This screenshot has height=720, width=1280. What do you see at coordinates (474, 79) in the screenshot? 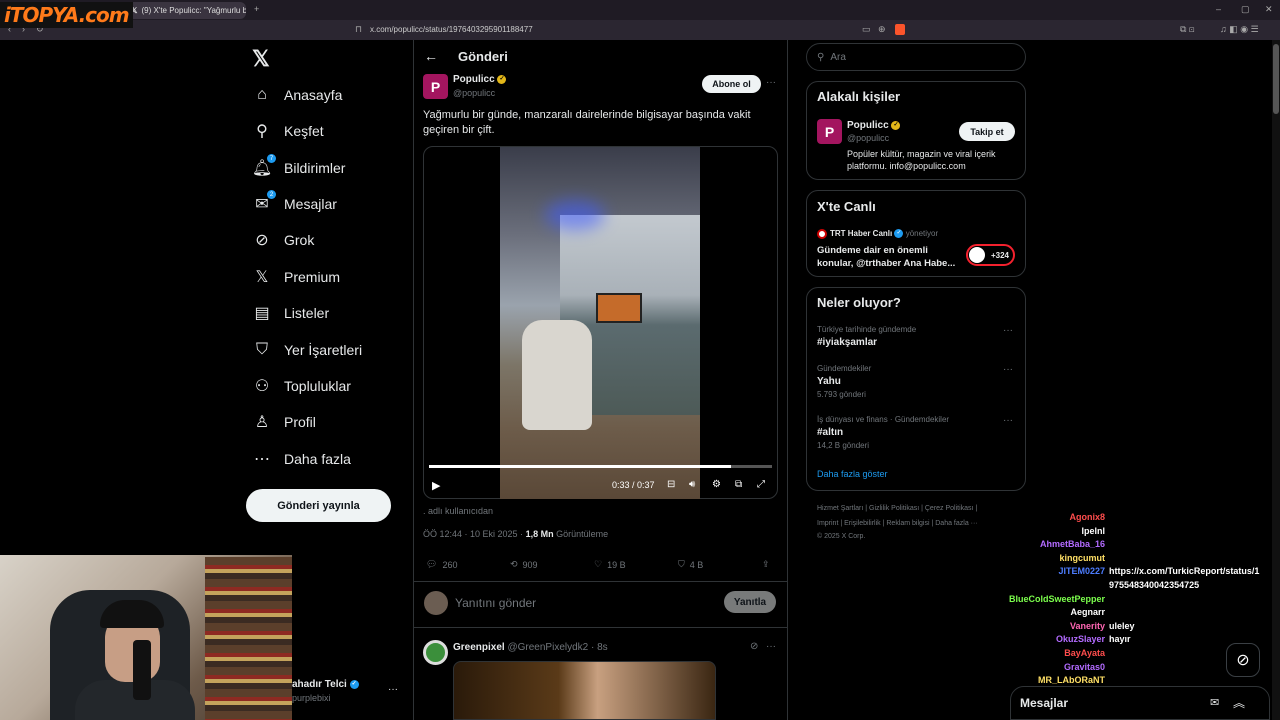
I see `author-name: Populicc` at bounding box center [474, 79].